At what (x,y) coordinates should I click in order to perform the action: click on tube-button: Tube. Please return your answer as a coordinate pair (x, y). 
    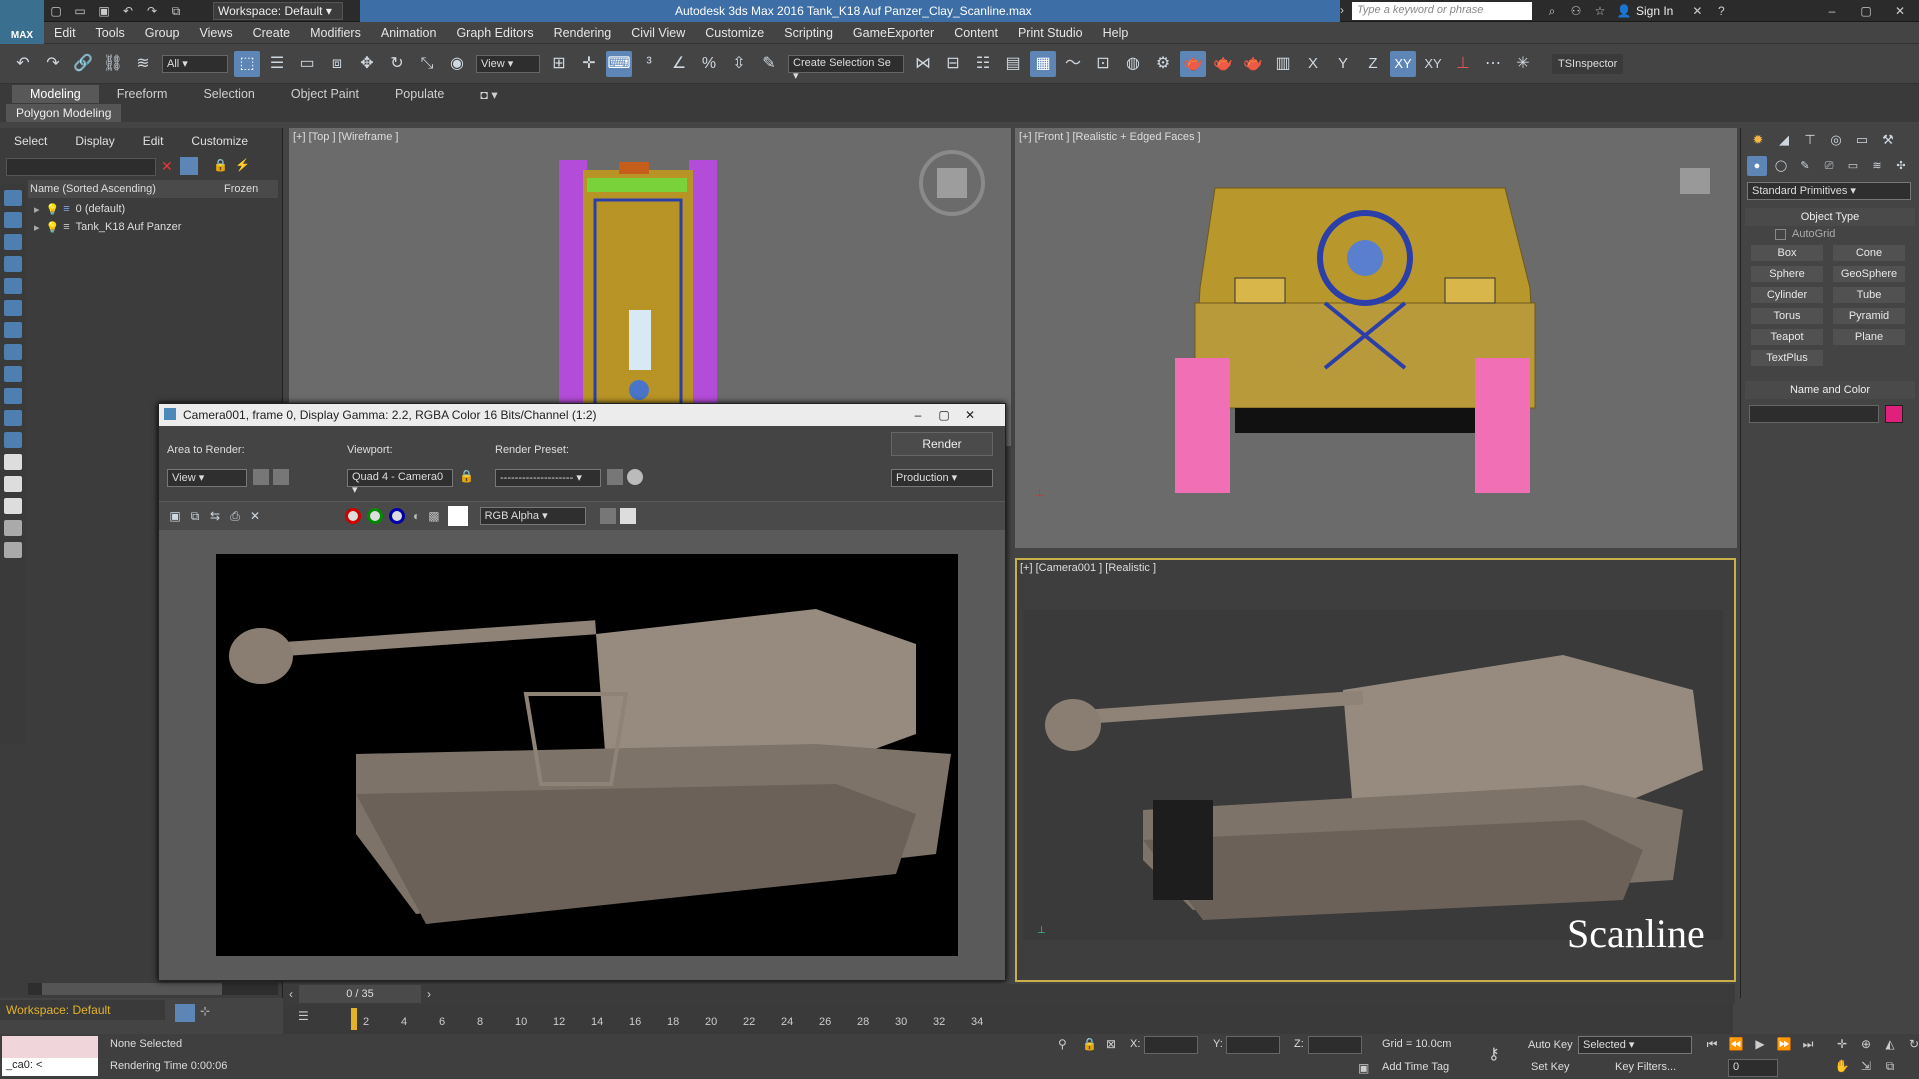
    Looking at the image, I should click on (1869, 295).